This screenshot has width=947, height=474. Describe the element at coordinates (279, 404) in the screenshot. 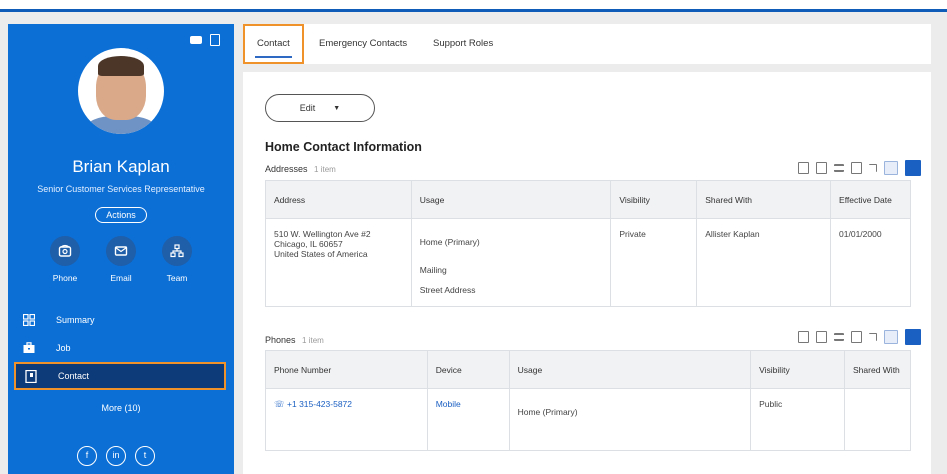

I see `phone-icon: ☏` at that location.